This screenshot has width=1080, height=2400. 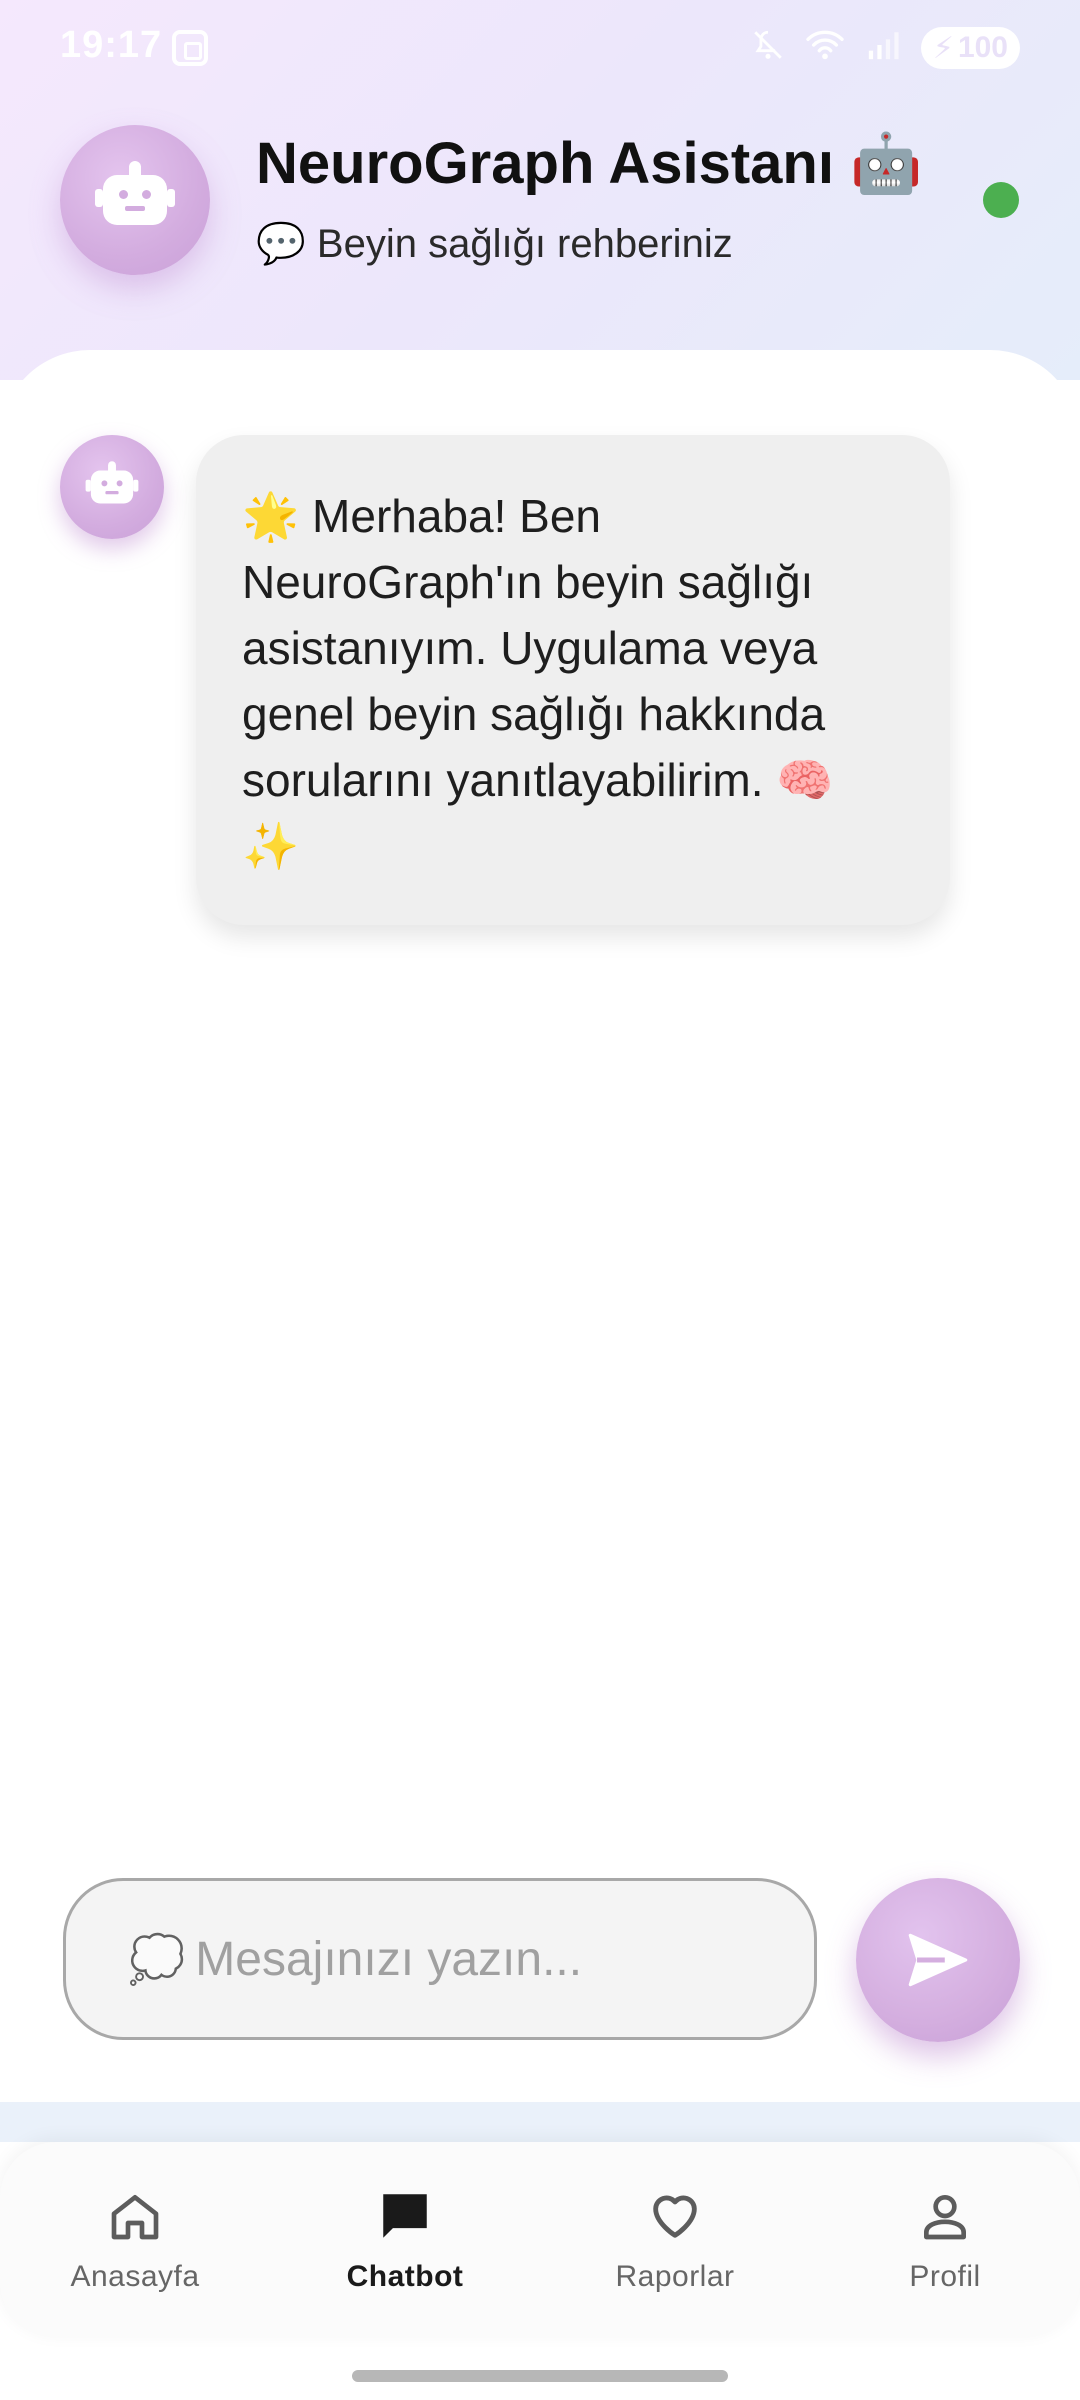 I want to click on heart-icon, so click(x=675, y=2216).